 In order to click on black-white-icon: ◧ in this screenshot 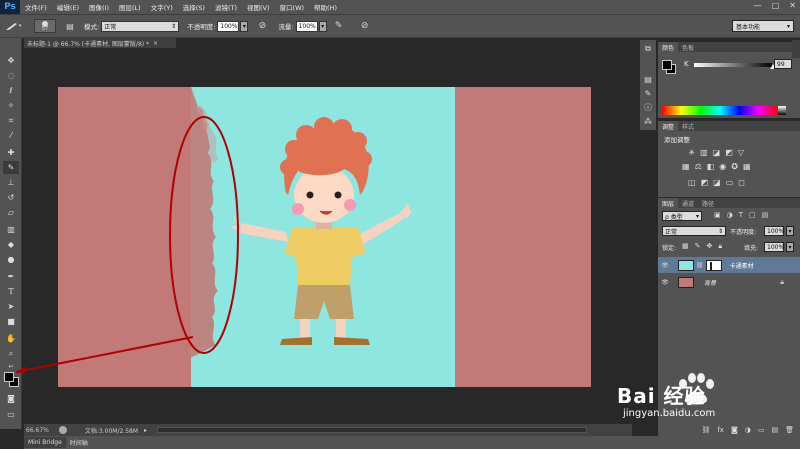, I will do `click(711, 166)`.